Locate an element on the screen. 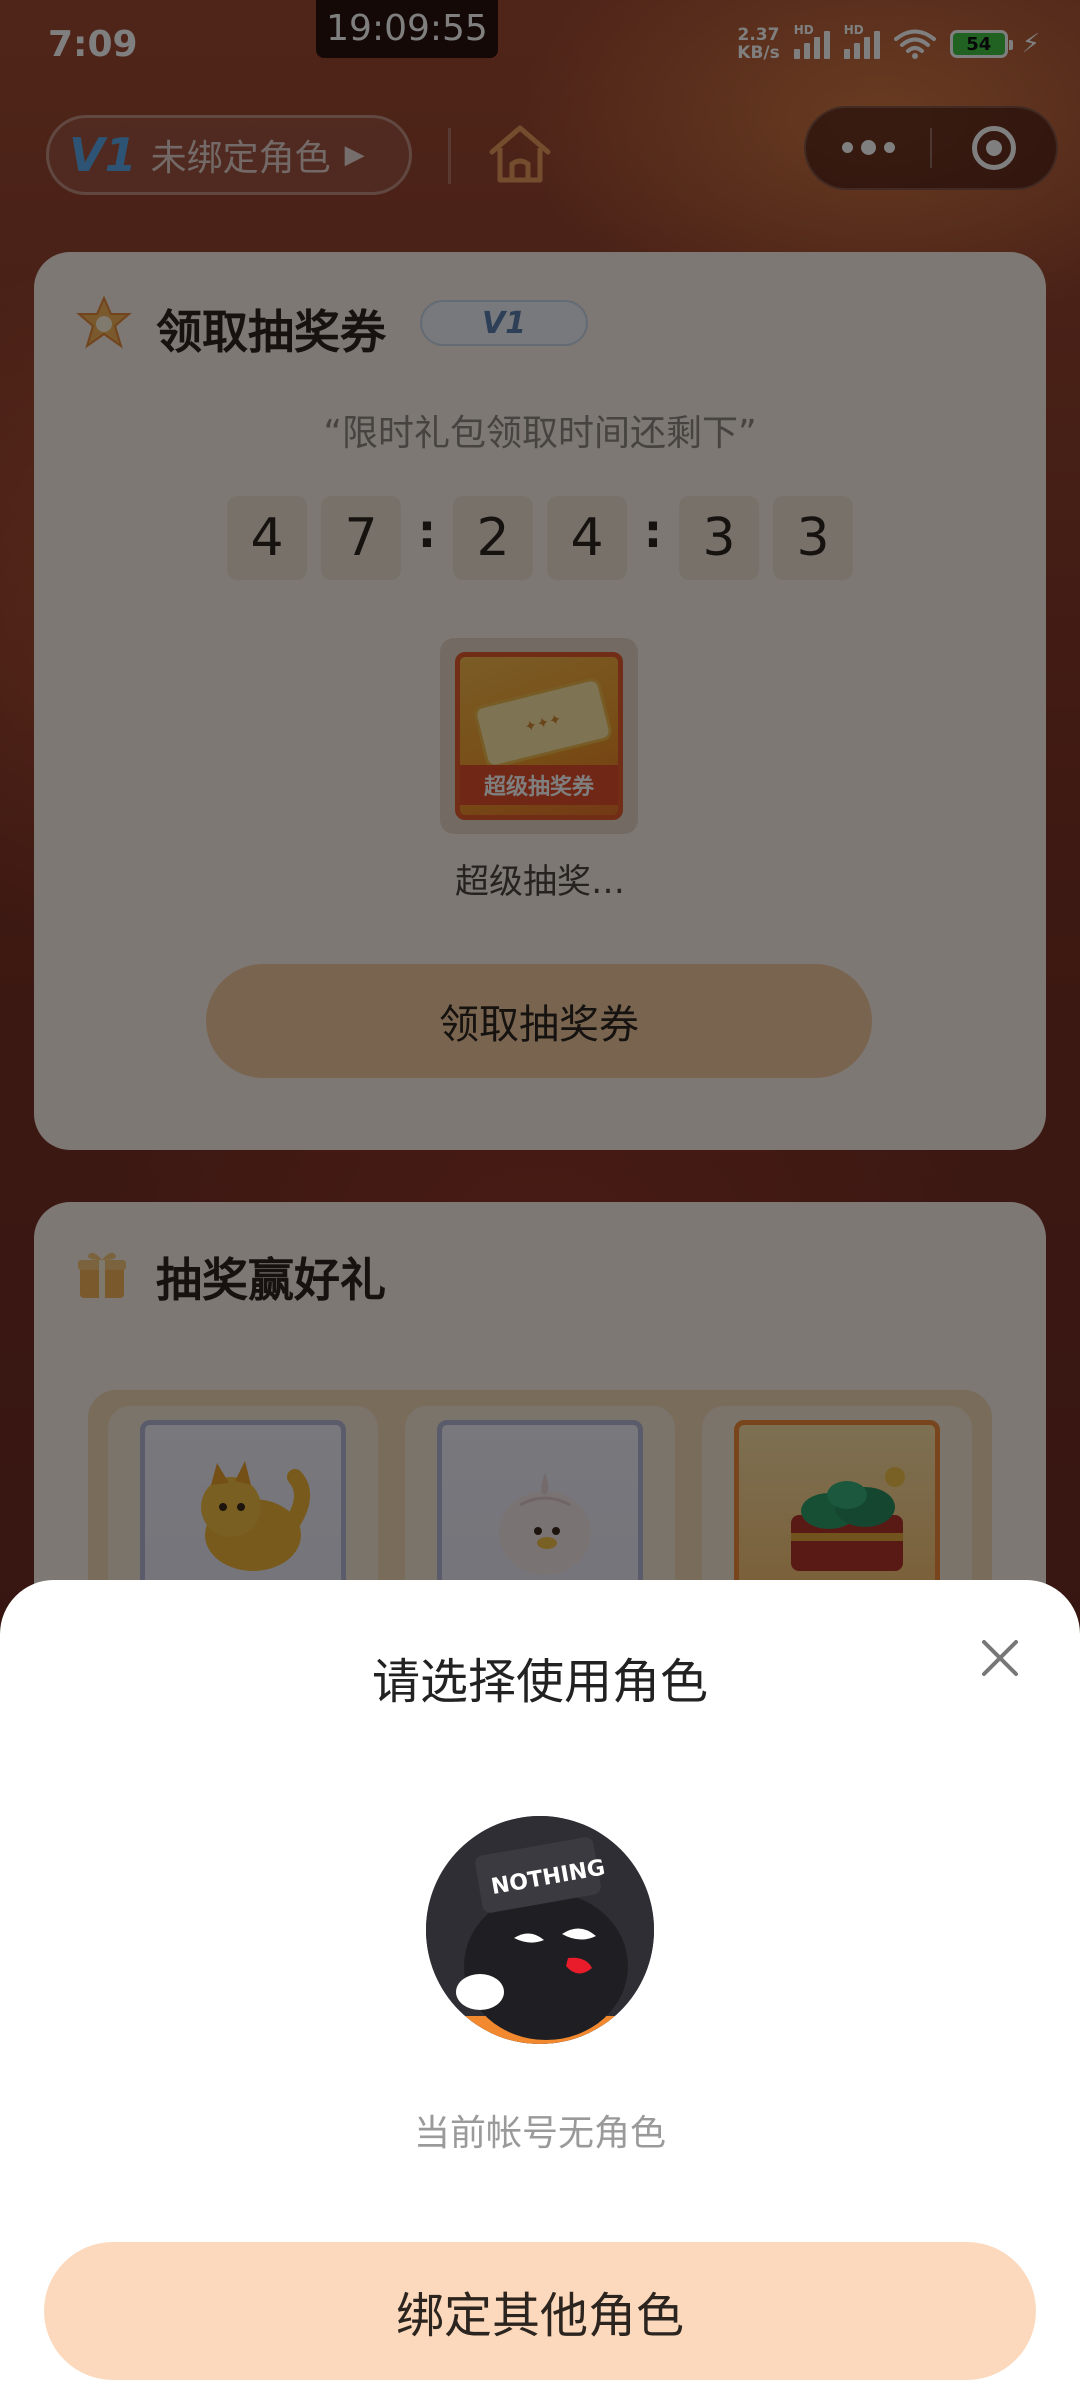  avatar-image: NOTHING is located at coordinates (540, 1930).